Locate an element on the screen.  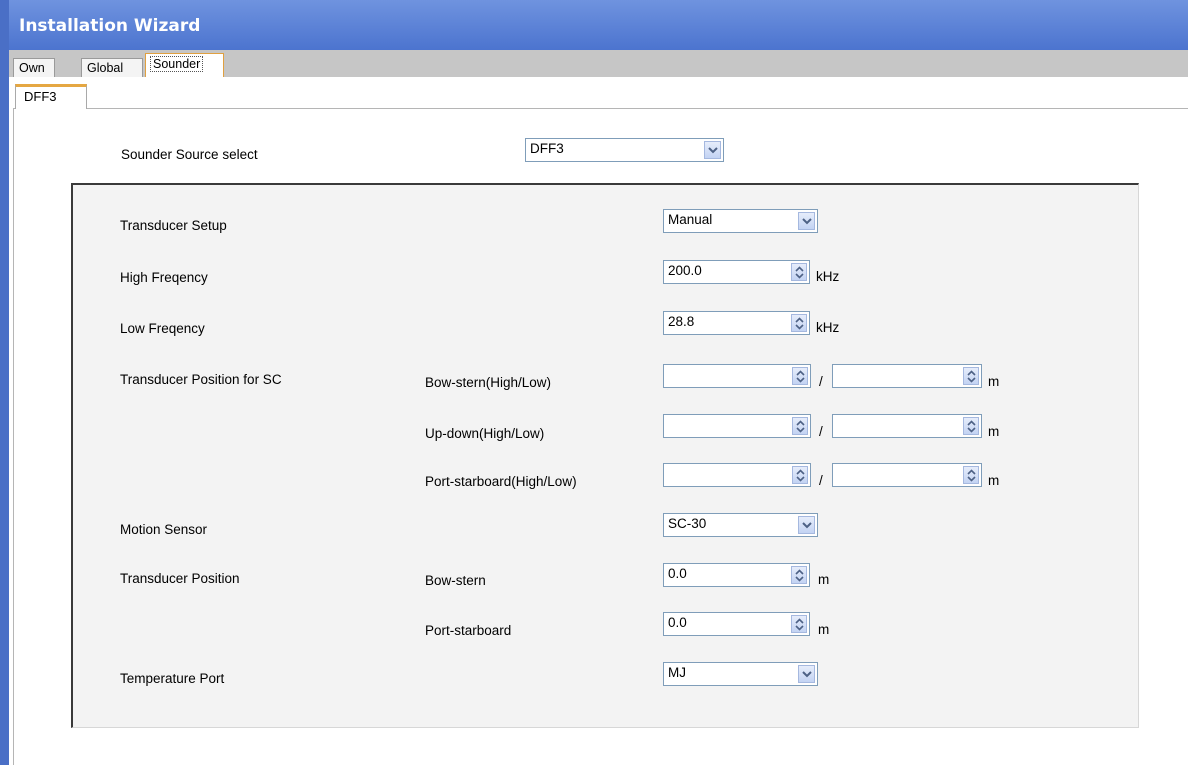
sounder-source-value: DFF3 is located at coordinates (547, 148).